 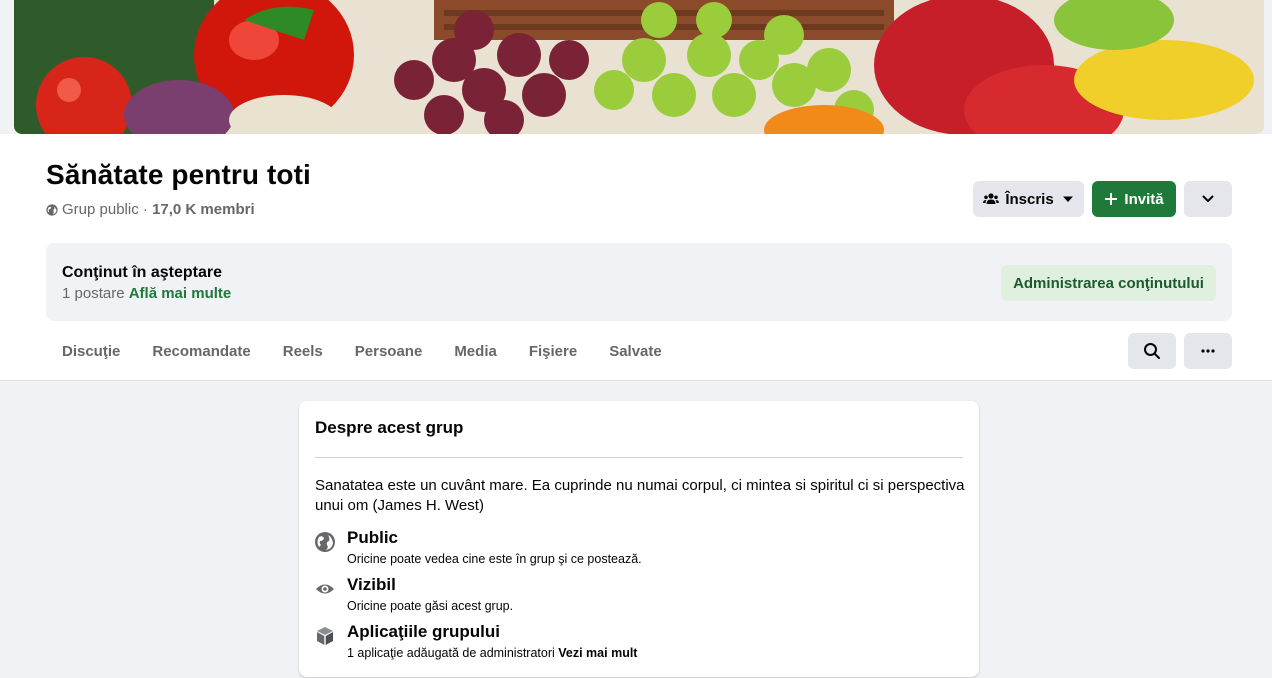 I want to click on about-item-title: Aplicaţiile grupului, so click(x=424, y=631).